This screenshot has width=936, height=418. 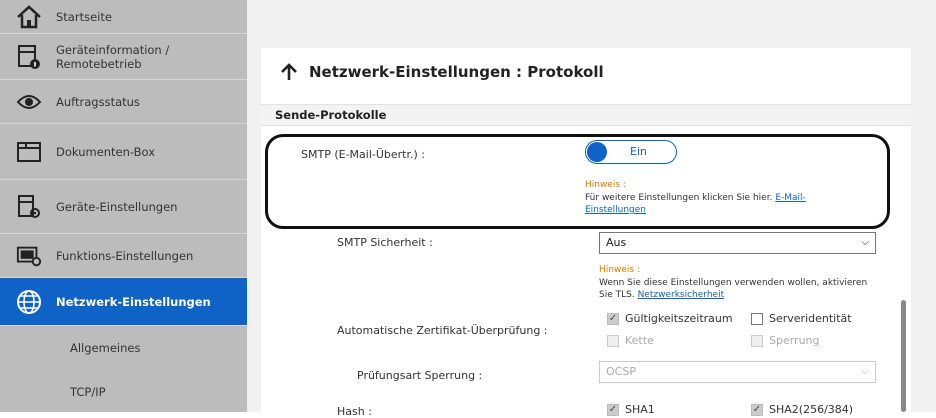 I want to click on globe-icon, so click(x=29, y=302).